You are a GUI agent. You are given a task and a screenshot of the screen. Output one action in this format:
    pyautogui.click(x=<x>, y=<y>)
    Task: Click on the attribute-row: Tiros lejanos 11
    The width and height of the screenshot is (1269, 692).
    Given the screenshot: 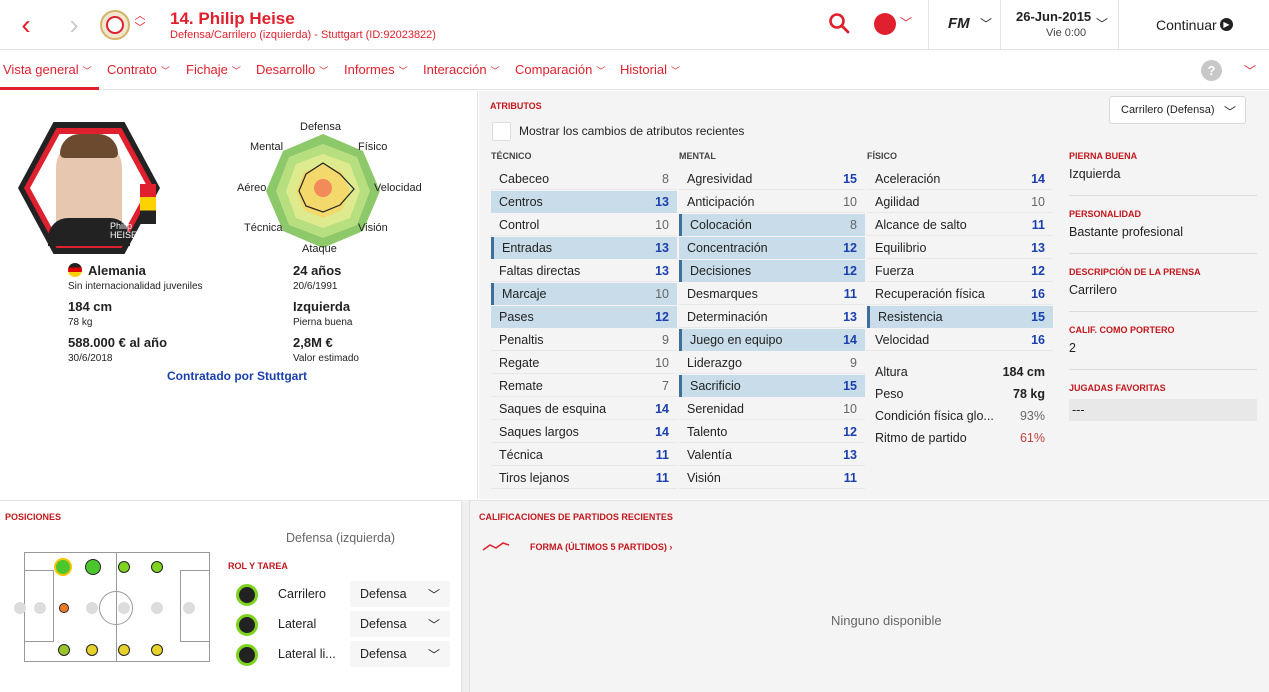 What is the action you would take?
    pyautogui.click(x=584, y=478)
    